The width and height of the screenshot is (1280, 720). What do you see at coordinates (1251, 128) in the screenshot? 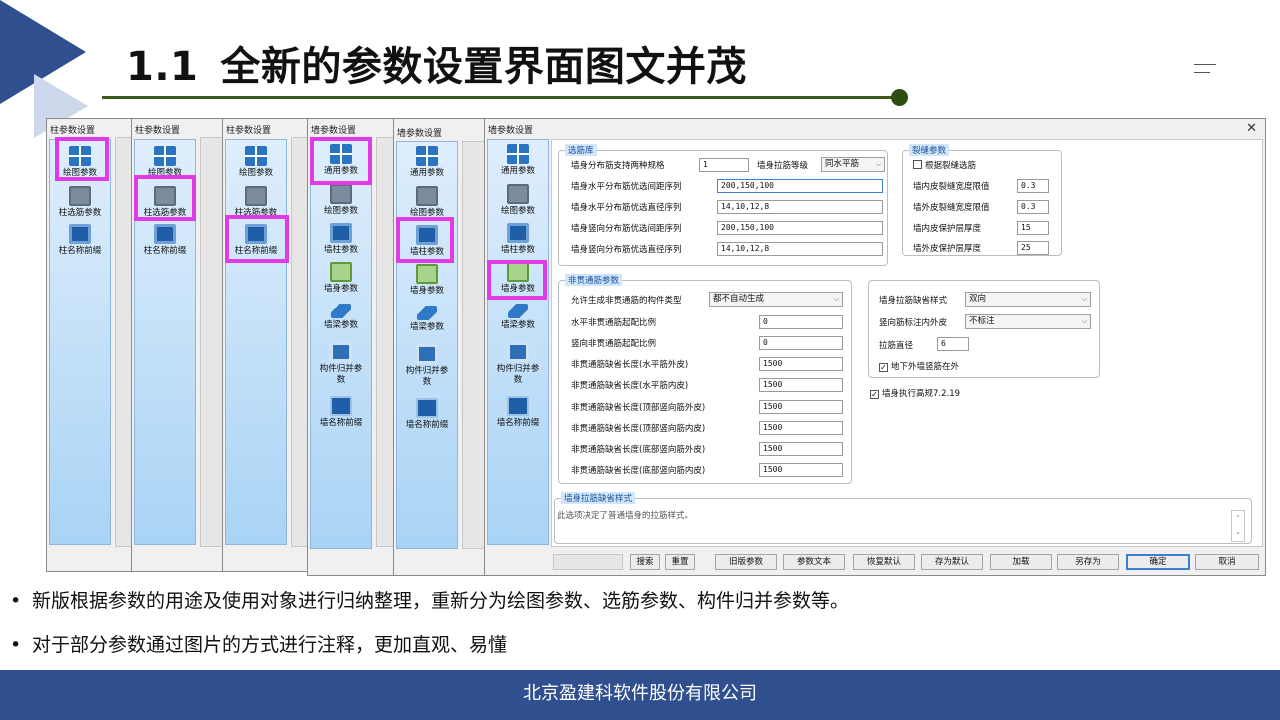
I see `close-icon: ✕` at bounding box center [1251, 128].